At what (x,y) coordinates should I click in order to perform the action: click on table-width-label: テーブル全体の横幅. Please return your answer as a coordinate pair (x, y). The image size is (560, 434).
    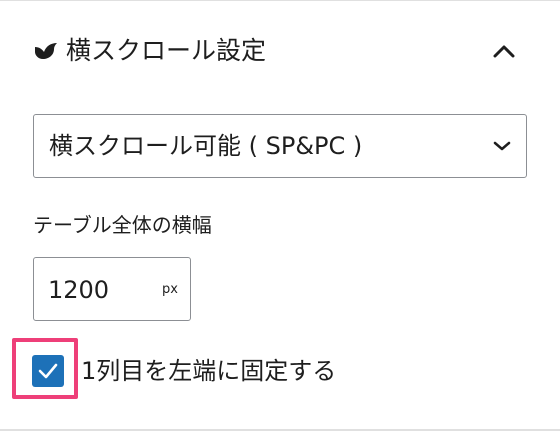
    Looking at the image, I should click on (122, 225).